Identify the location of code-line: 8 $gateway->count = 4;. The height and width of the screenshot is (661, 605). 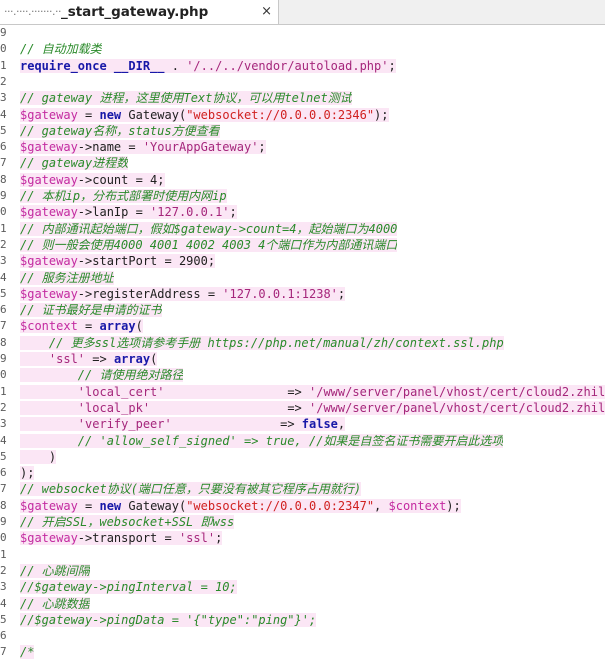
(302, 180).